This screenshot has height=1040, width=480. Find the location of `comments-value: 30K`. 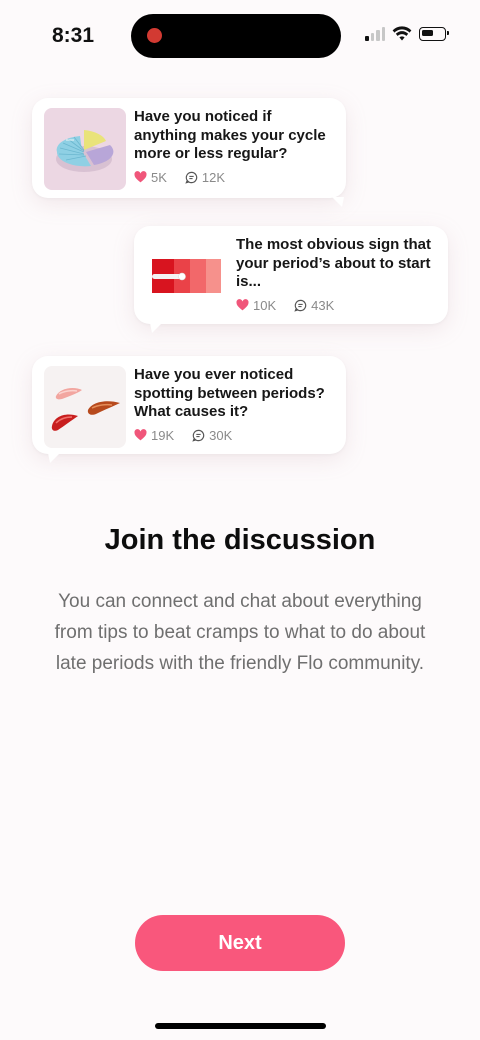

comments-value: 30K is located at coordinates (221, 435).